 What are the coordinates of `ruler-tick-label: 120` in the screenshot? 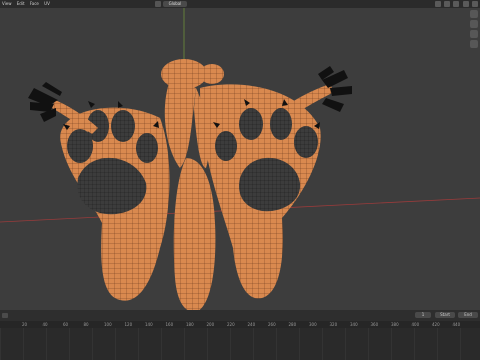 It's located at (128, 324).